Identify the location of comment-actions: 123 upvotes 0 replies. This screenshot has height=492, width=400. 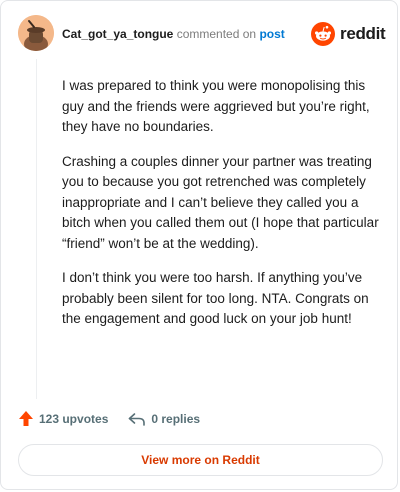
(109, 418).